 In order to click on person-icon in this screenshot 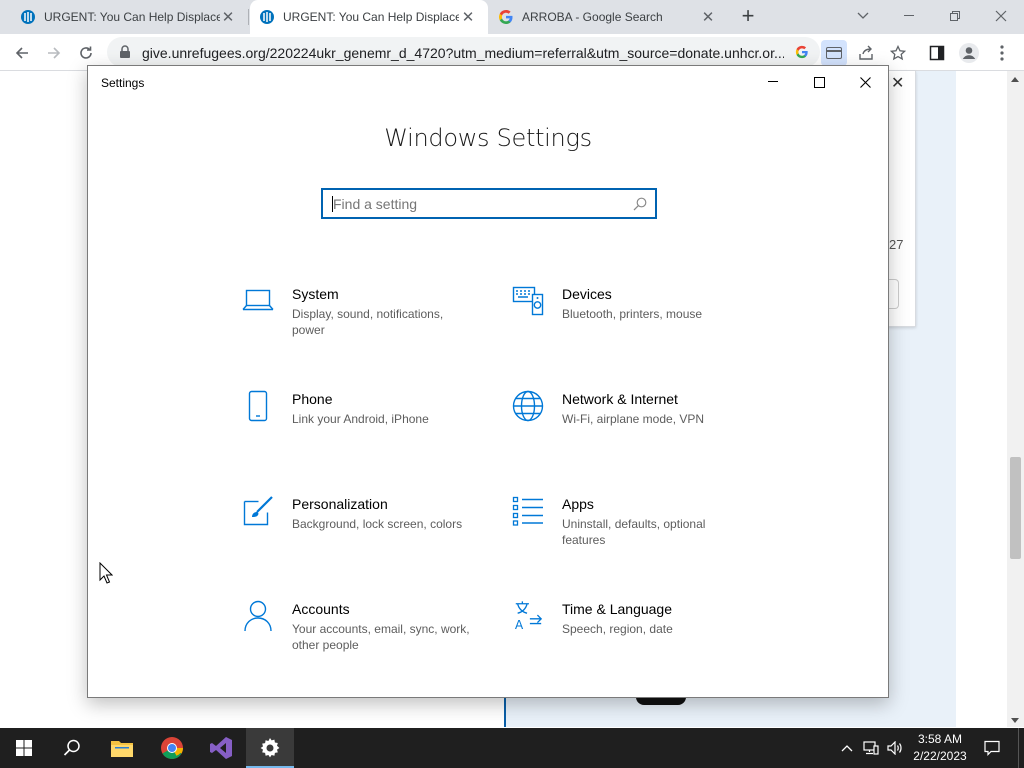, I will do `click(258, 616)`.